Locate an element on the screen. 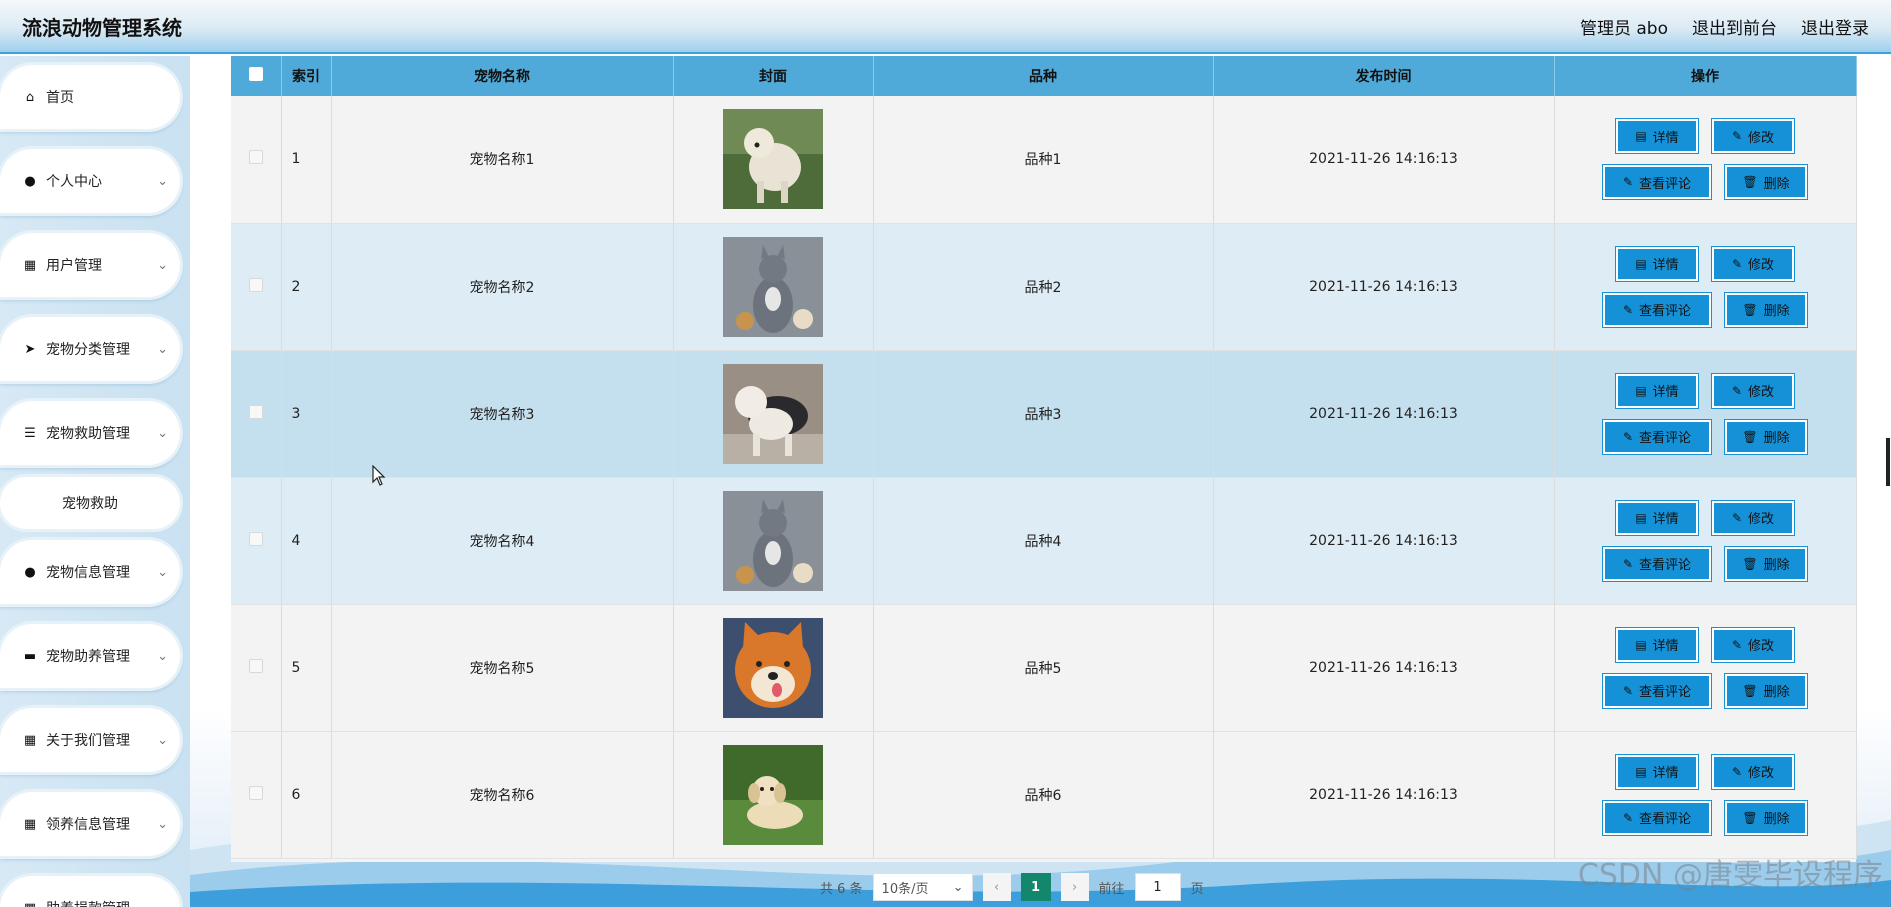 The image size is (1891, 907). sidebar-item-label: 关于我们管理 is located at coordinates (88, 741).